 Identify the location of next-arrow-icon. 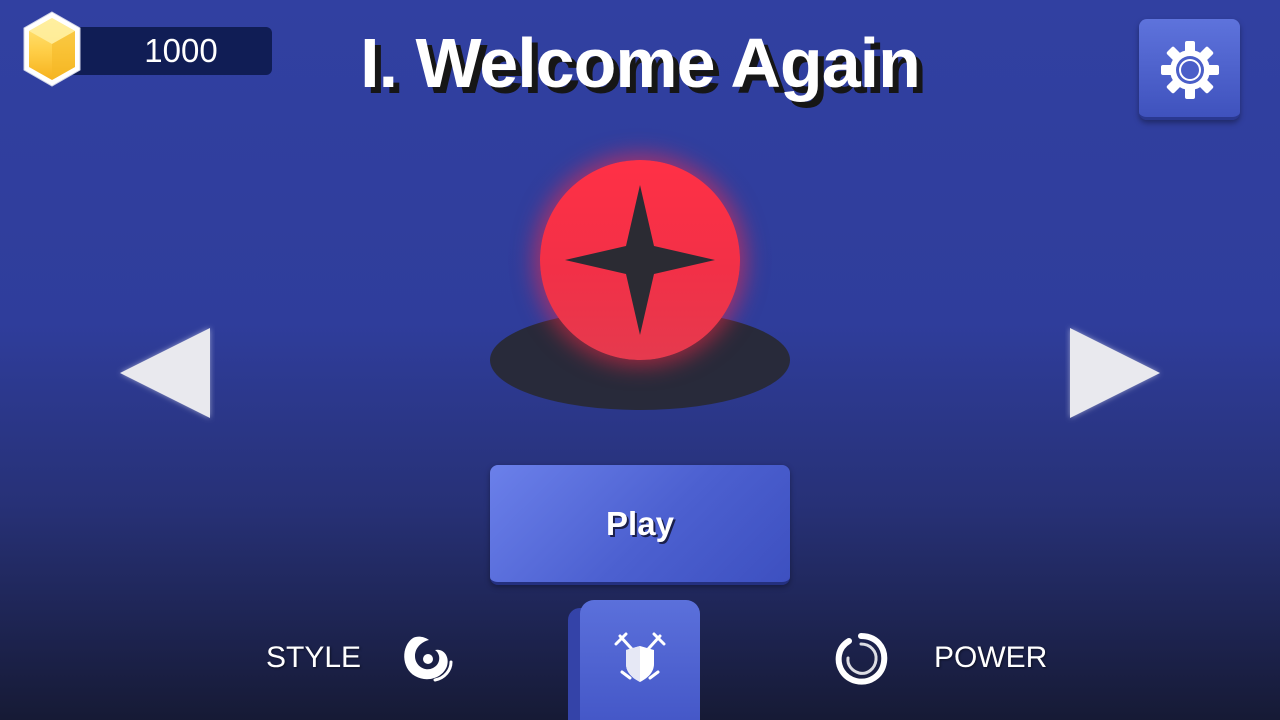
(1115, 373).